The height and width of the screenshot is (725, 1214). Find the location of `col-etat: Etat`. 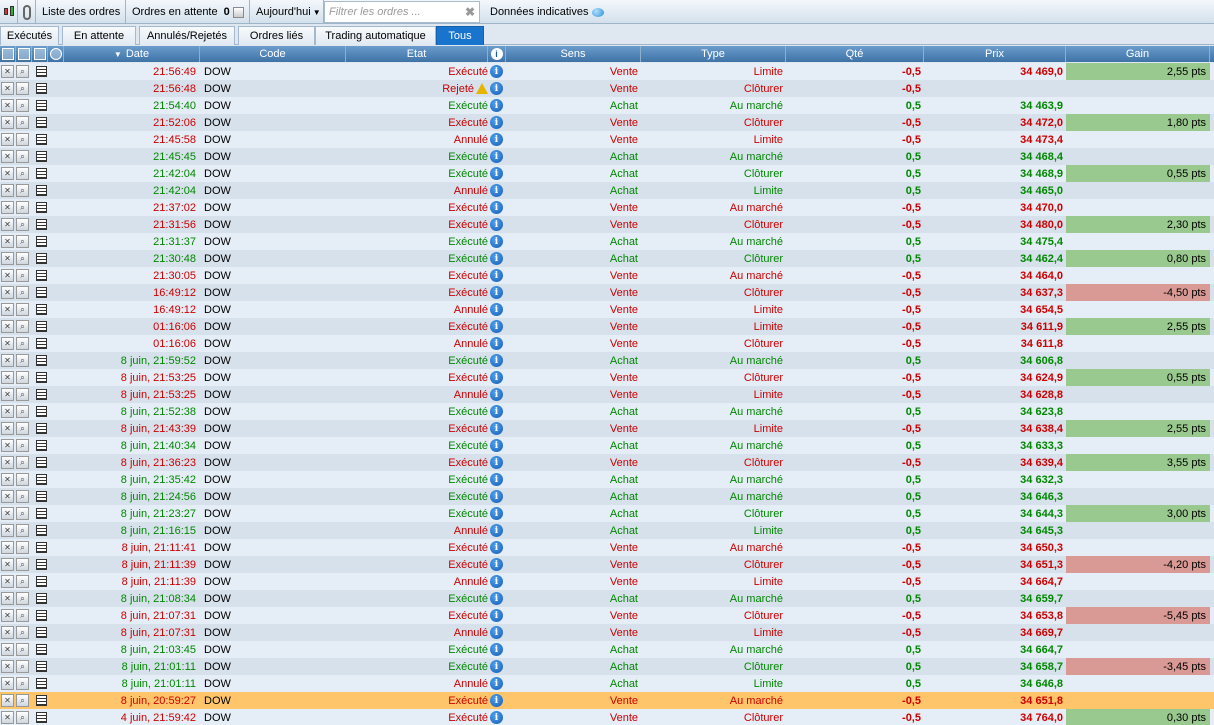

col-etat: Etat is located at coordinates (417, 54).